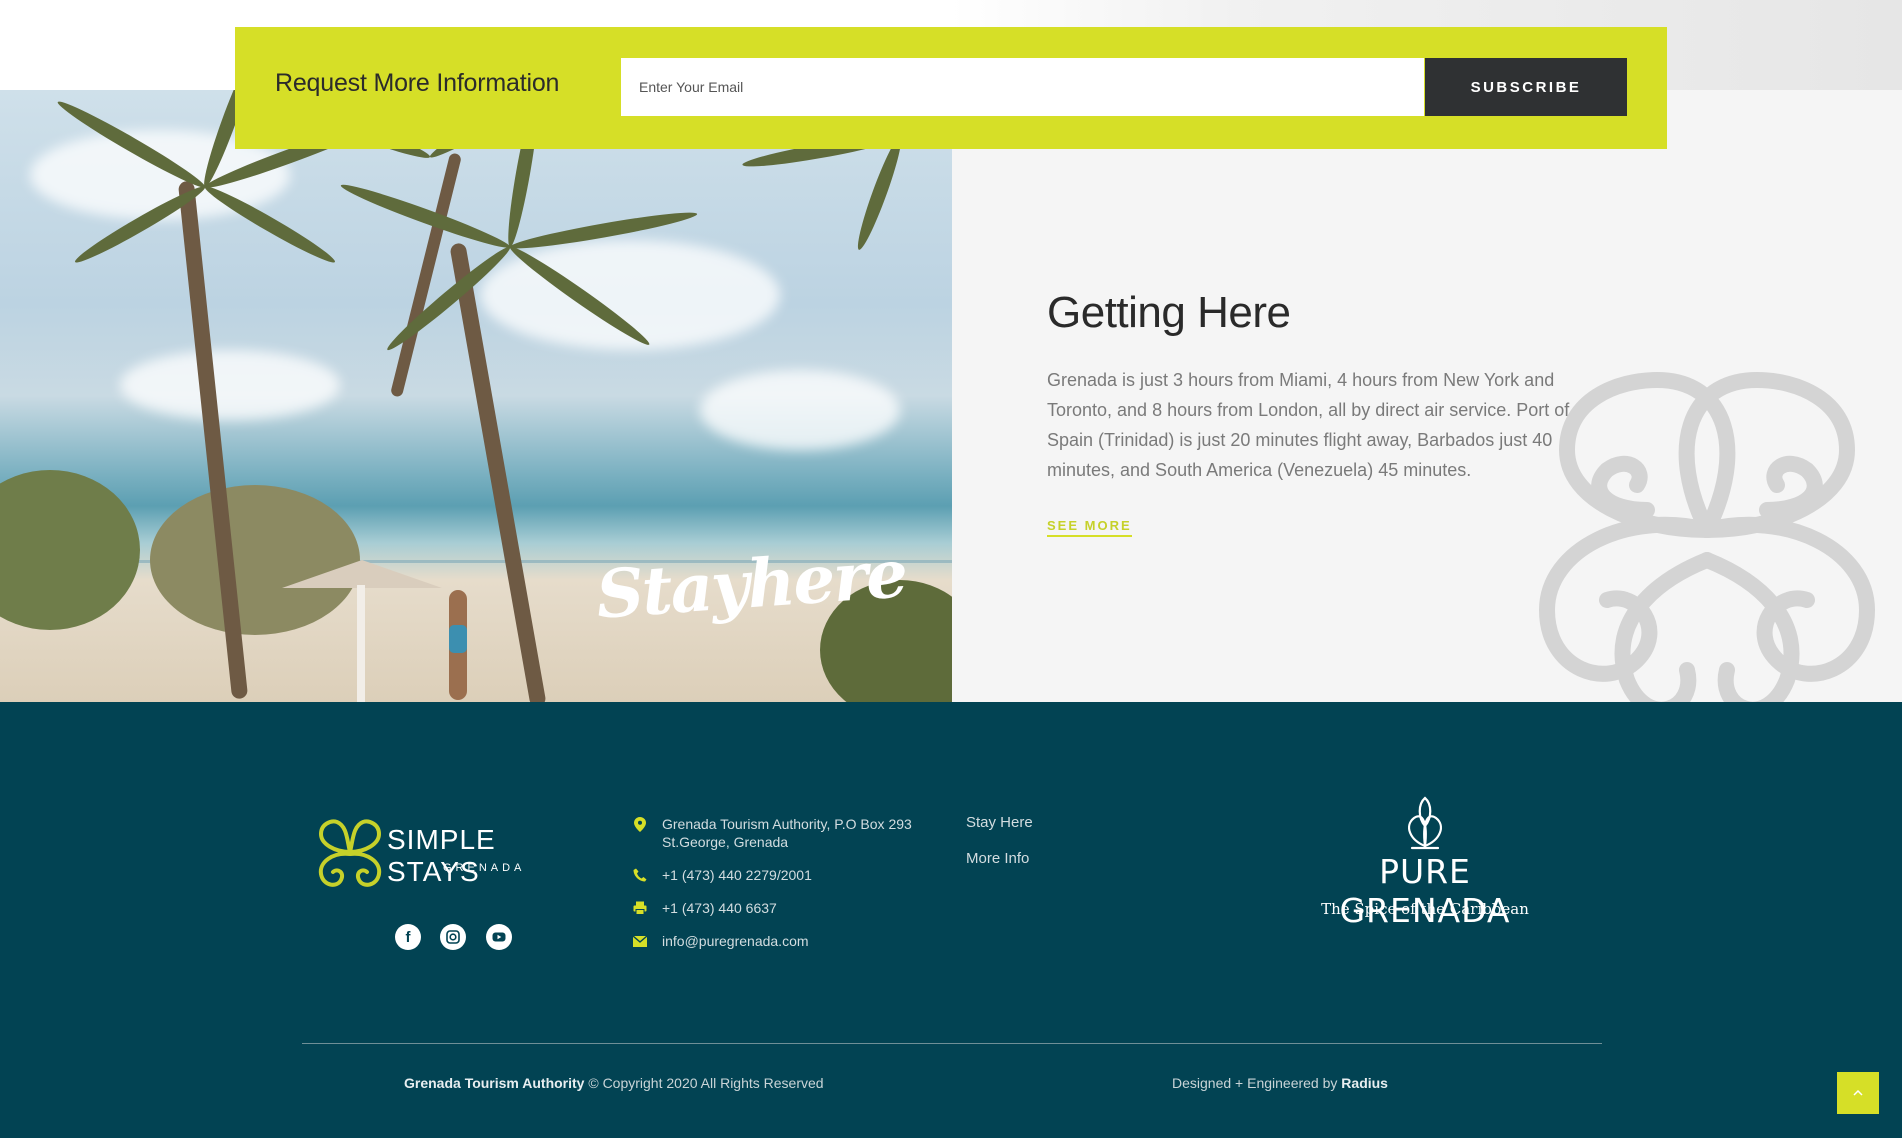  Describe the element at coordinates (719, 908) in the screenshot. I see `fax-number: +1 (473) 440 6637` at that location.